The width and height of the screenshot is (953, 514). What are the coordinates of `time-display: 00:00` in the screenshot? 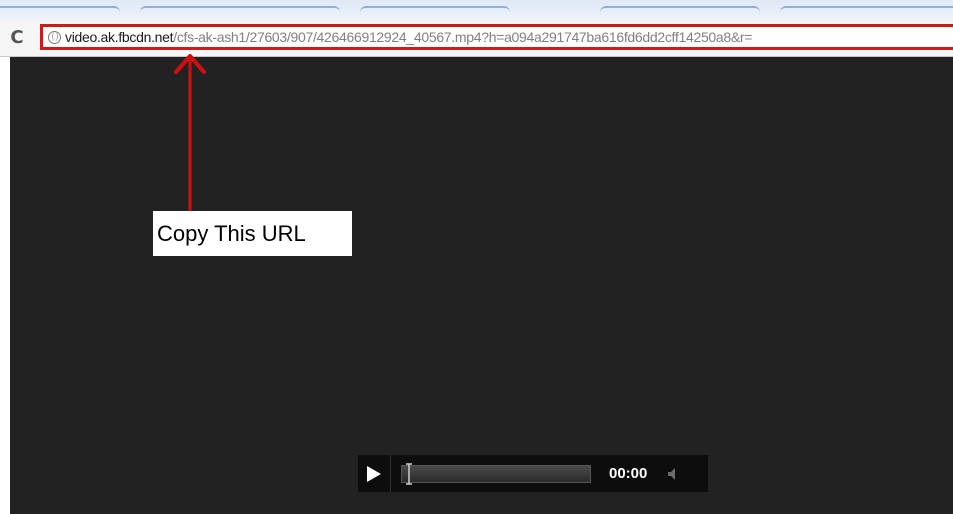 It's located at (628, 473).